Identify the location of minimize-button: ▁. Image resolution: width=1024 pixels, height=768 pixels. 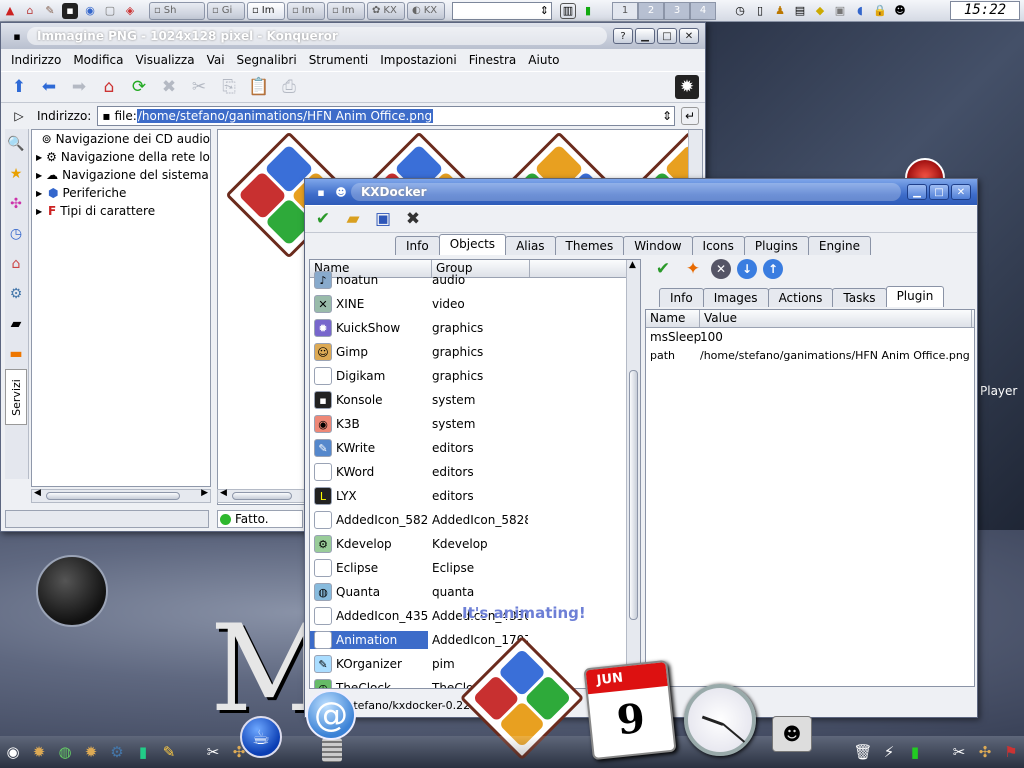
(645, 36).